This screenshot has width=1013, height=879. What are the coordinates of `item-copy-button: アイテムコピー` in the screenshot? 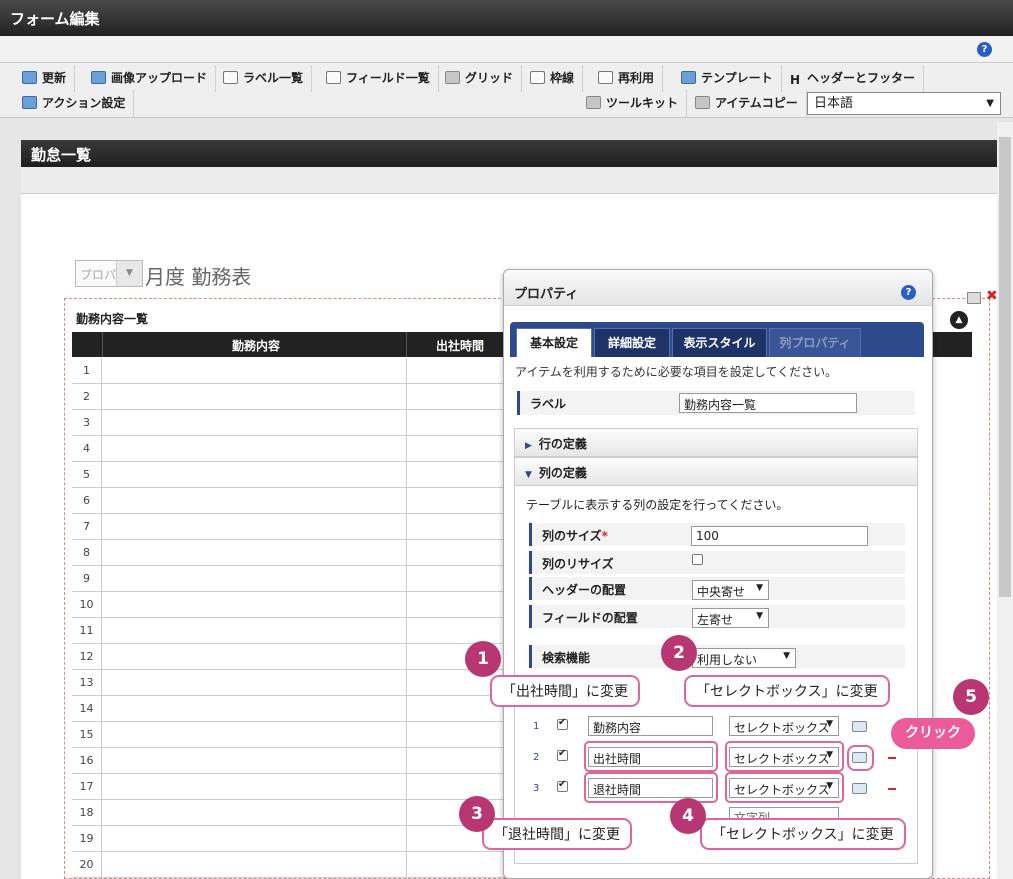 It's located at (747, 103).